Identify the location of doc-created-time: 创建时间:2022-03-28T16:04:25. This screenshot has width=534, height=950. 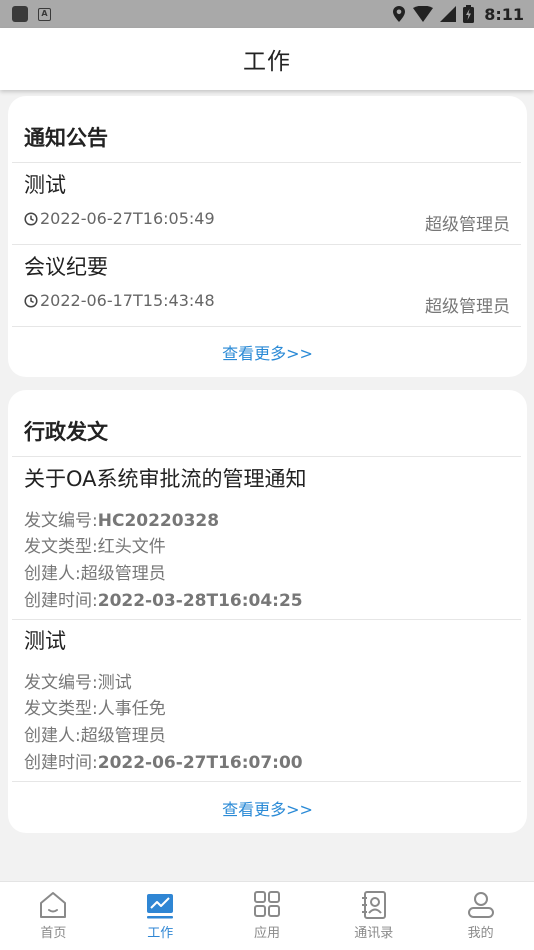
(163, 601).